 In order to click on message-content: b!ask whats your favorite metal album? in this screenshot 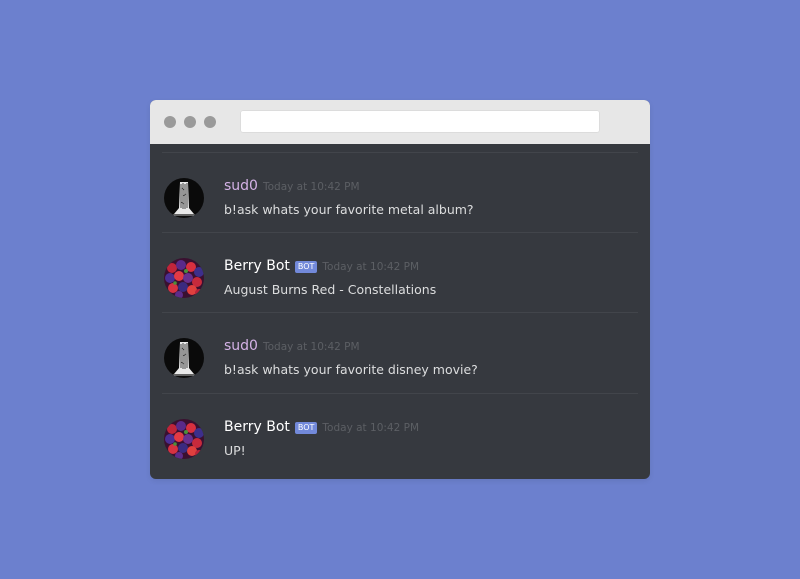, I will do `click(349, 209)`.